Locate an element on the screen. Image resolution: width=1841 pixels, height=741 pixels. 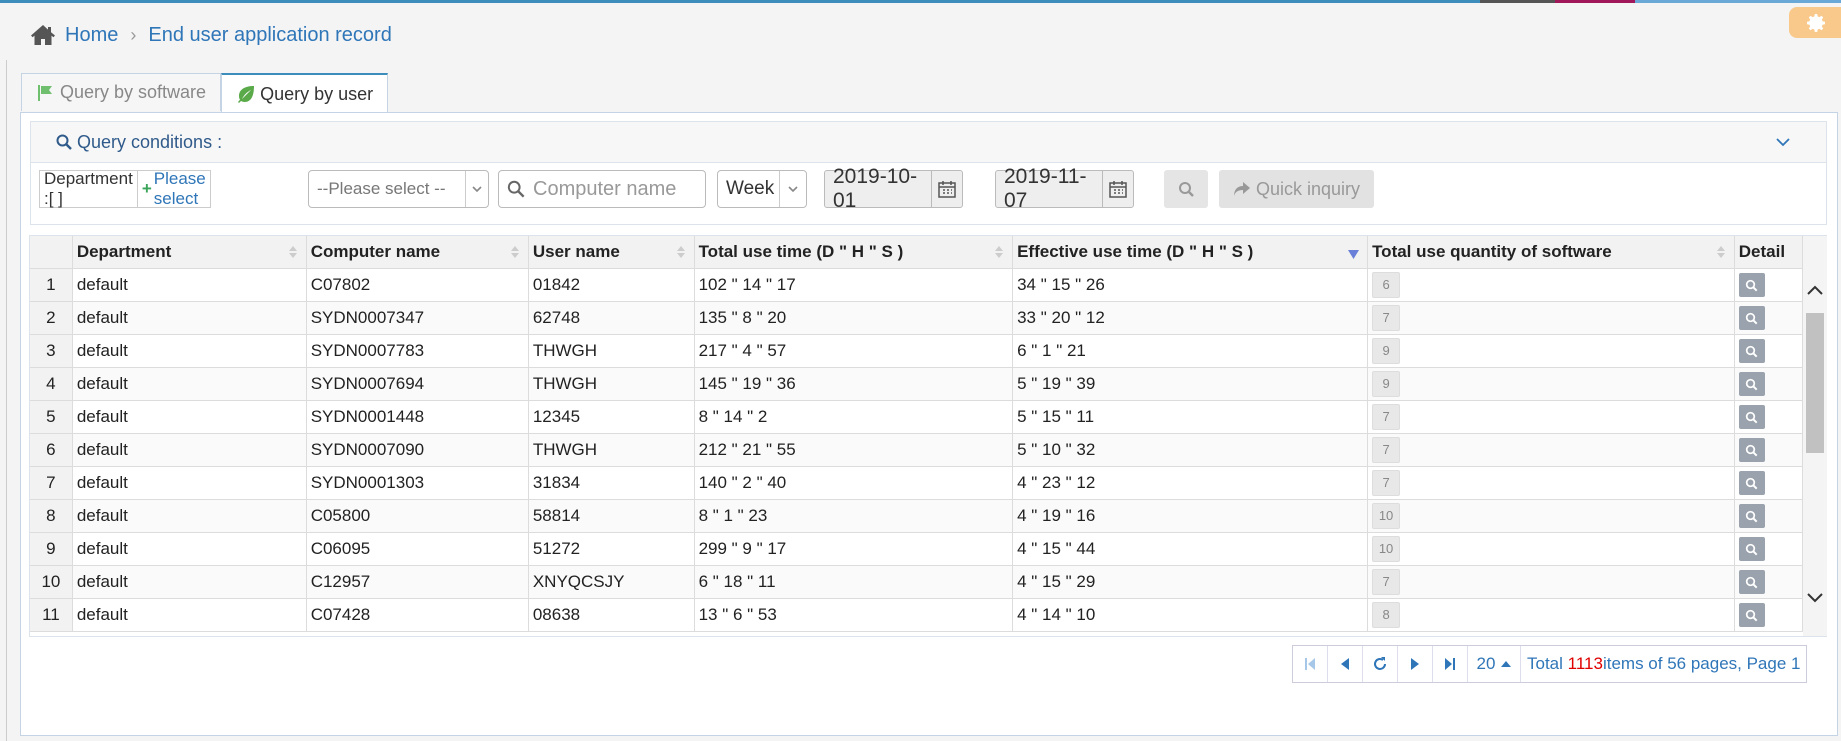
left-divider is located at coordinates (6, 400).